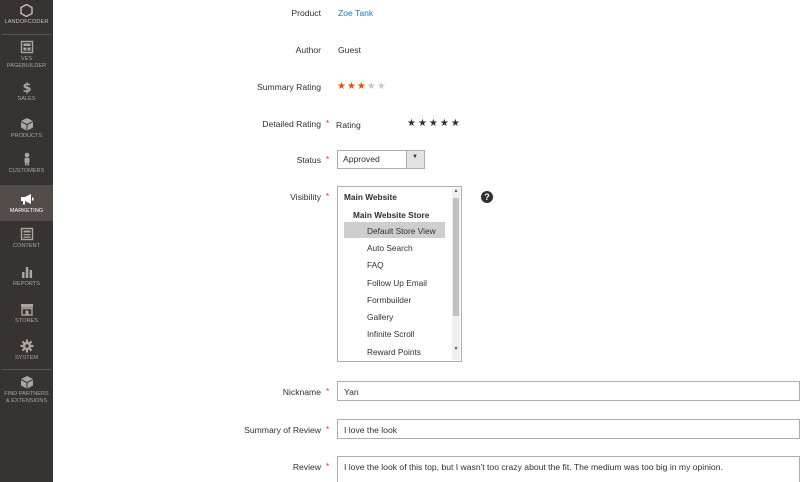 The width and height of the screenshot is (800, 482). I want to click on detailed-rating-row: Detailed Rating * Rating ★★★★★, so click(426, 125).